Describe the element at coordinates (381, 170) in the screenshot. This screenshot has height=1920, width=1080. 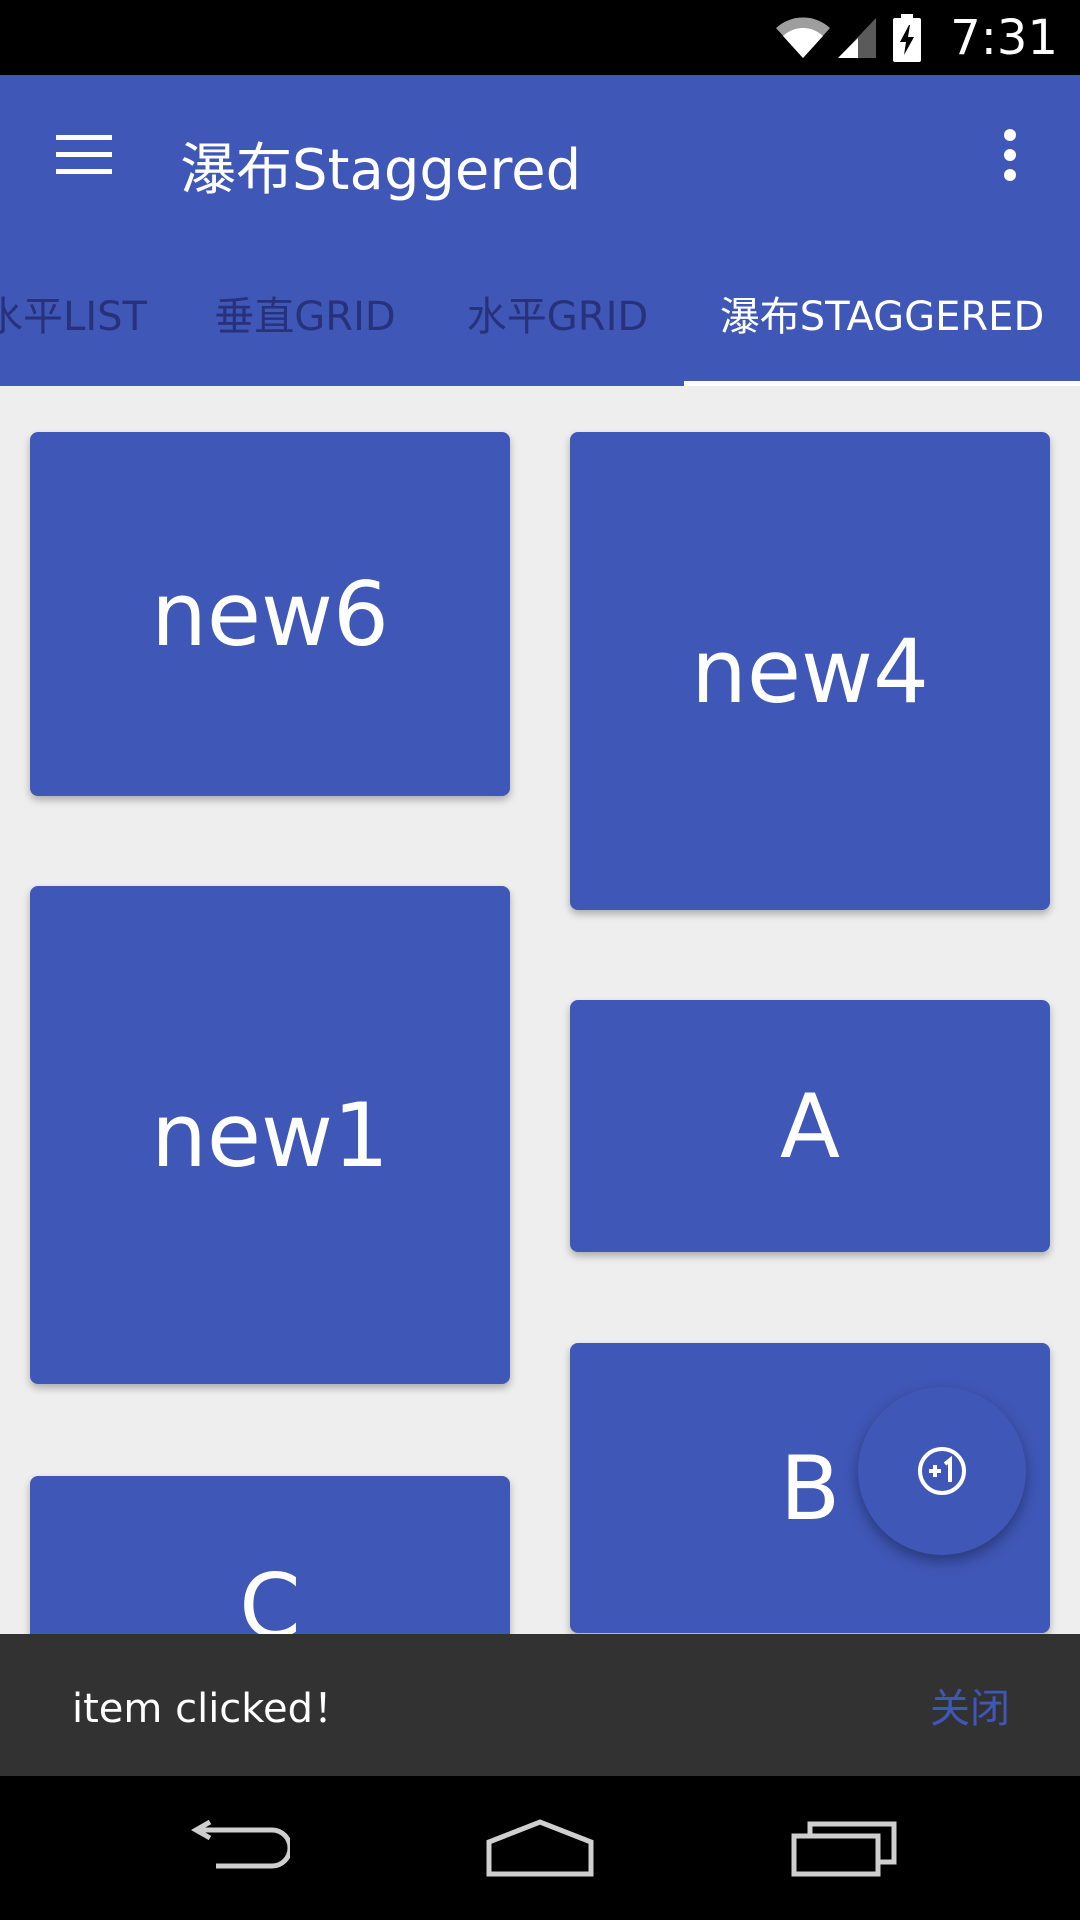
I see `page-title: 瀑布Staggered` at that location.